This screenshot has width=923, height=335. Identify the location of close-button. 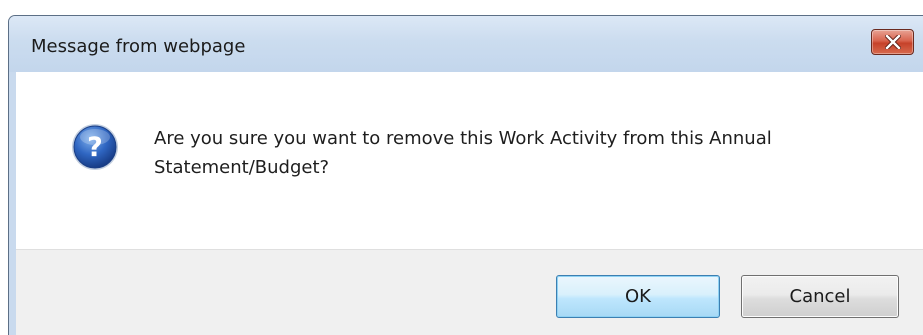
(892, 42).